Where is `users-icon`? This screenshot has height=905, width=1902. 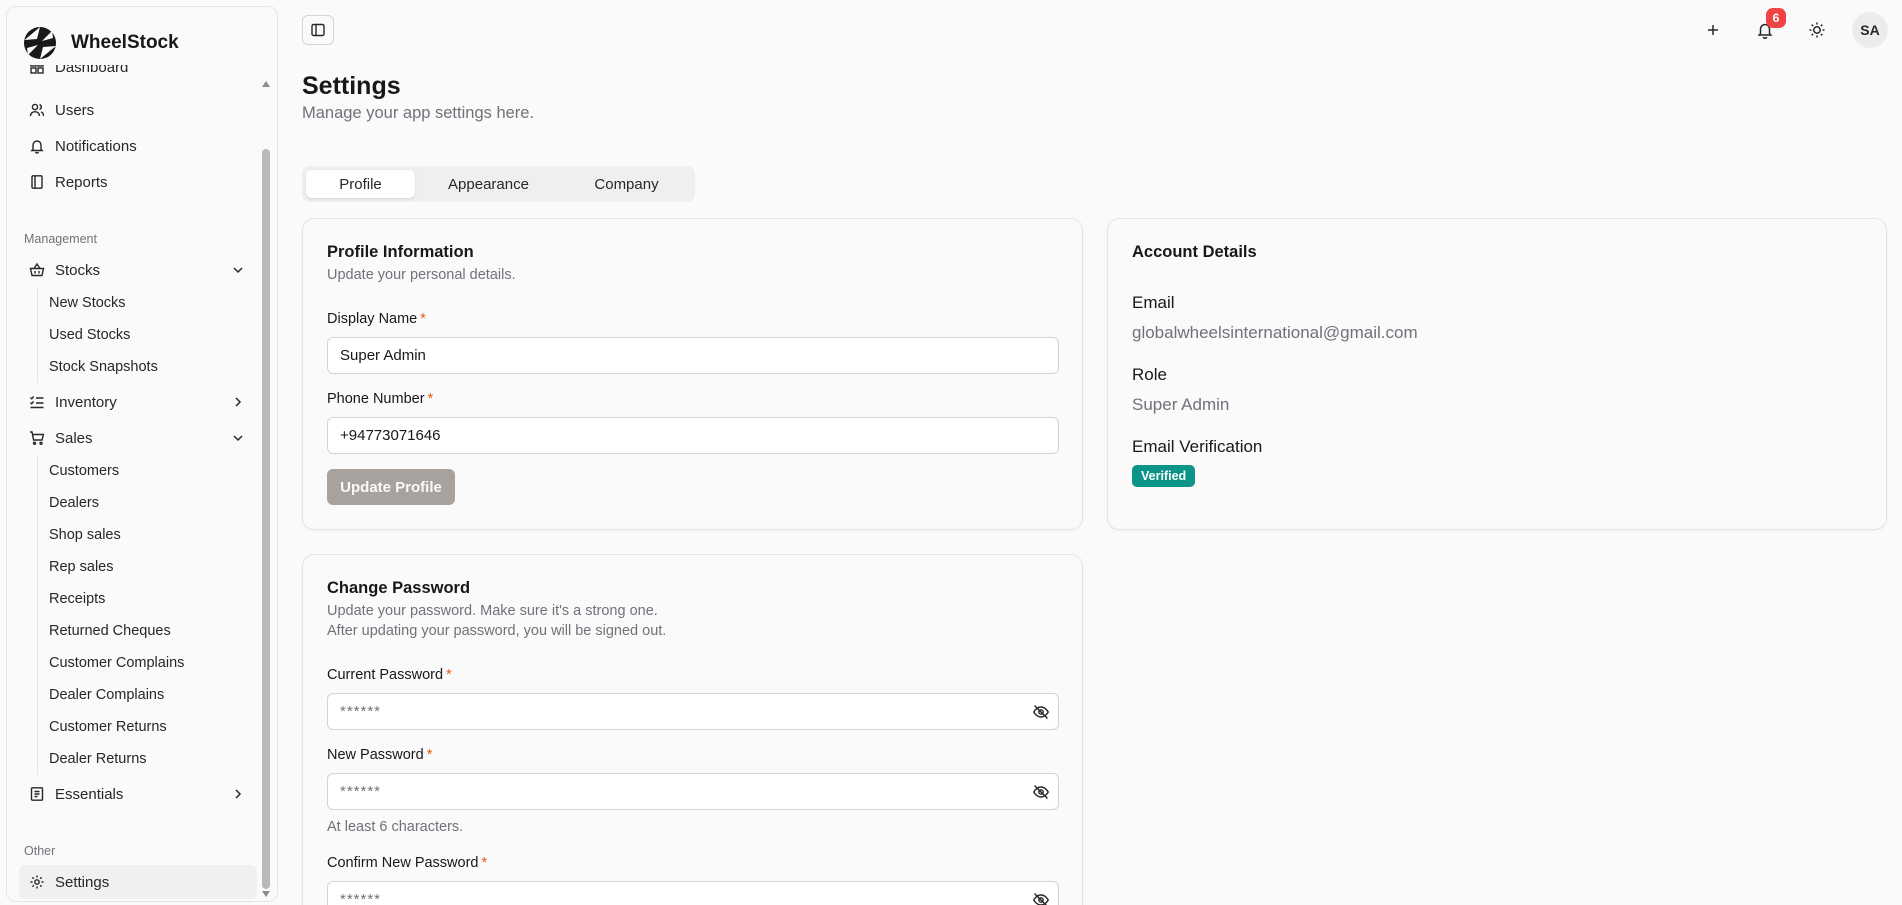 users-icon is located at coordinates (37, 110).